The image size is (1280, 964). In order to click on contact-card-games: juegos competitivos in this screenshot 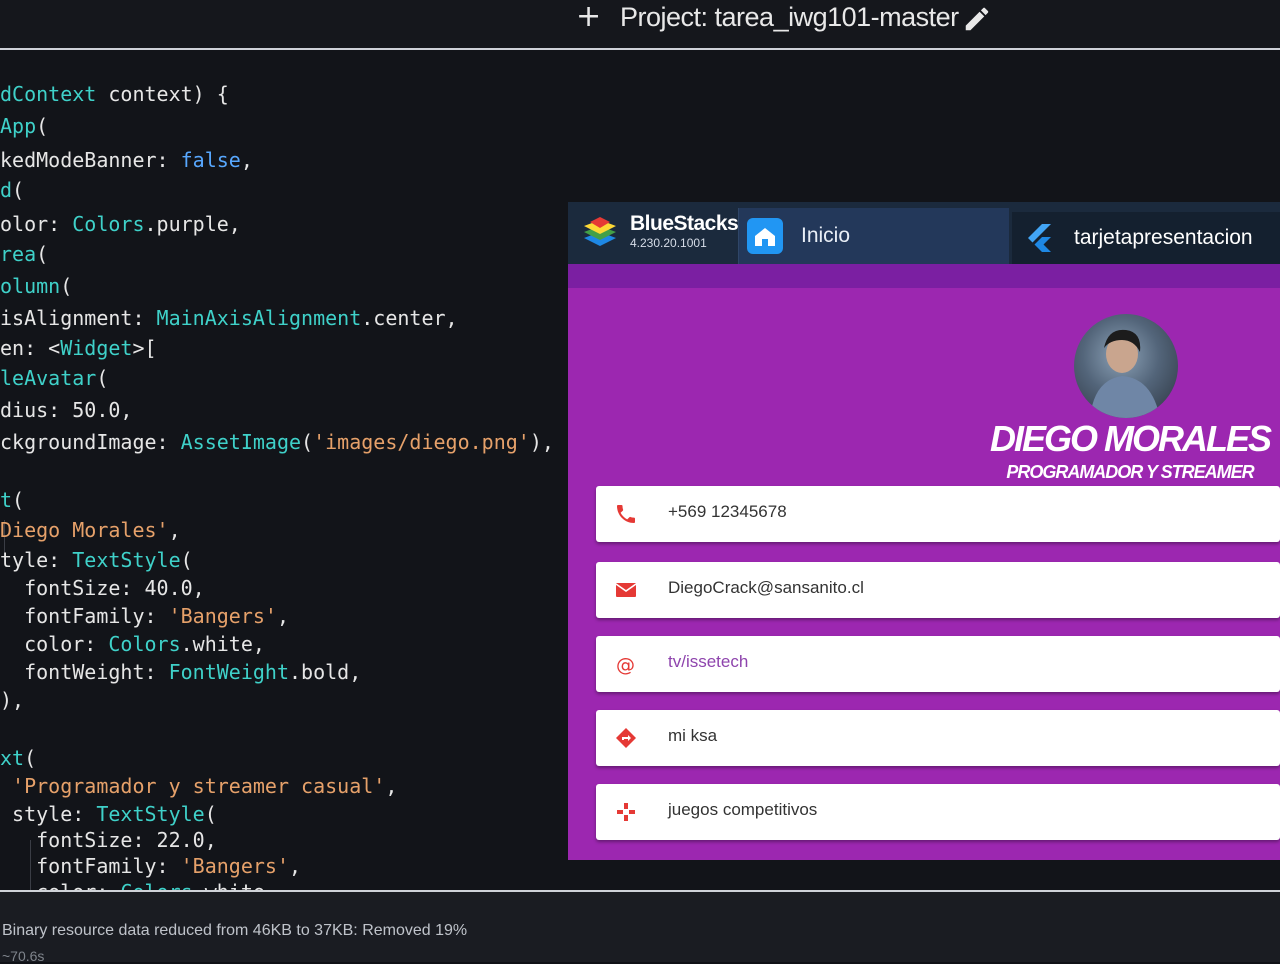, I will do `click(938, 812)`.